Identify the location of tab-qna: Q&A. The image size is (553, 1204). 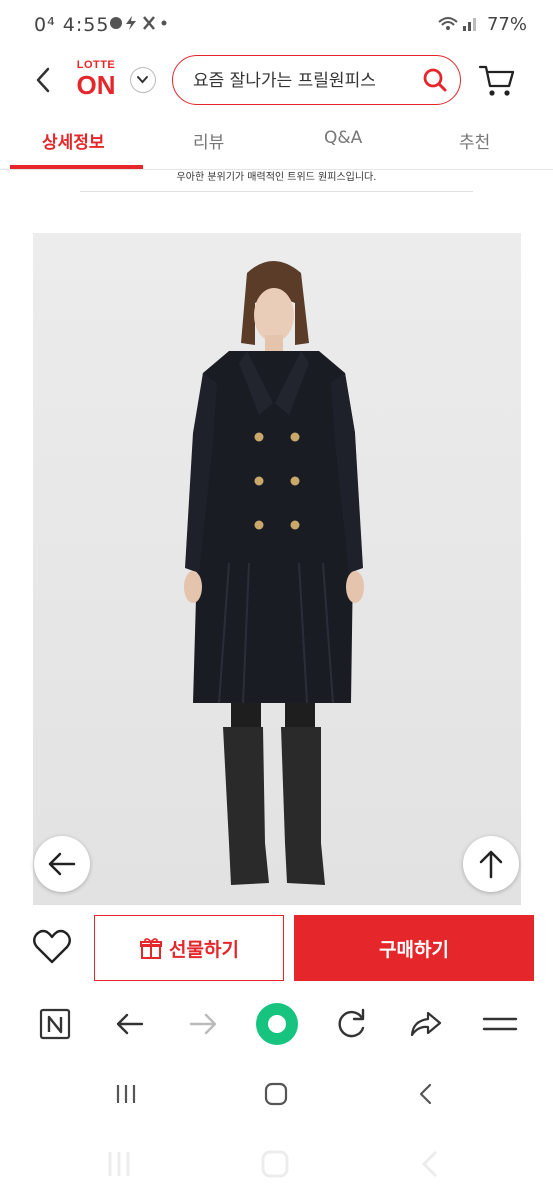
(343, 138).